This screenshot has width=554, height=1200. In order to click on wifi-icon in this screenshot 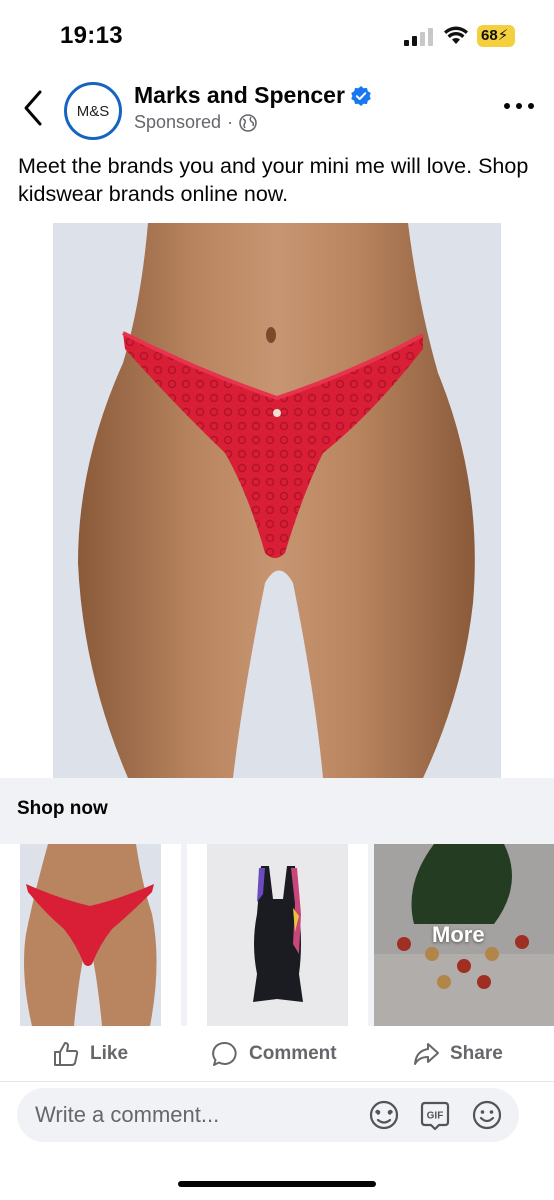, I will do `click(456, 35)`.